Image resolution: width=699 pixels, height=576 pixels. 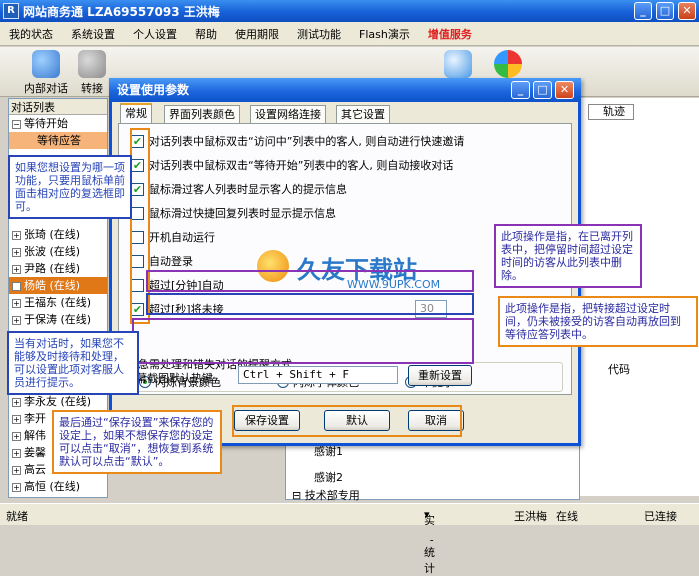 I want to click on callout-minutes-tip: 此项操作是指，在已离开列表中，把停留时间超过设定时间的访客从此列表中删除。, so click(x=568, y=256).